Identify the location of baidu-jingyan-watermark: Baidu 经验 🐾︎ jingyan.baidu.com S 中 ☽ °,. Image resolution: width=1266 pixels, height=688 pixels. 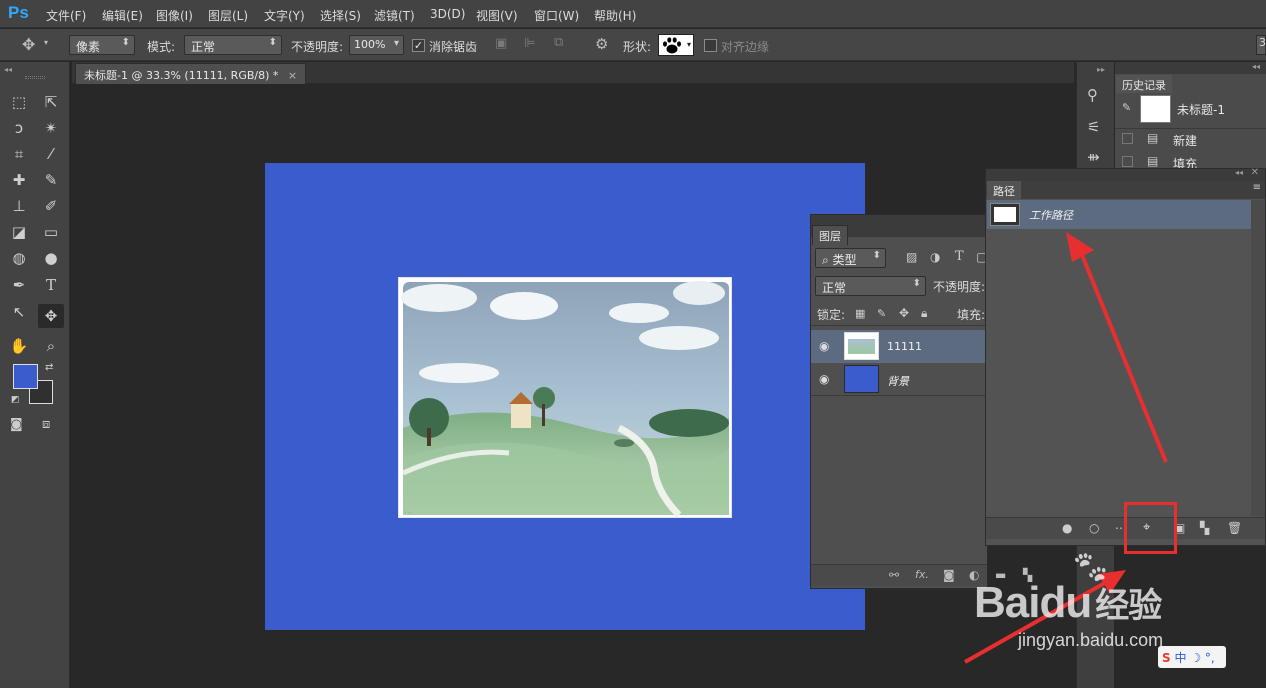
(1110, 618).